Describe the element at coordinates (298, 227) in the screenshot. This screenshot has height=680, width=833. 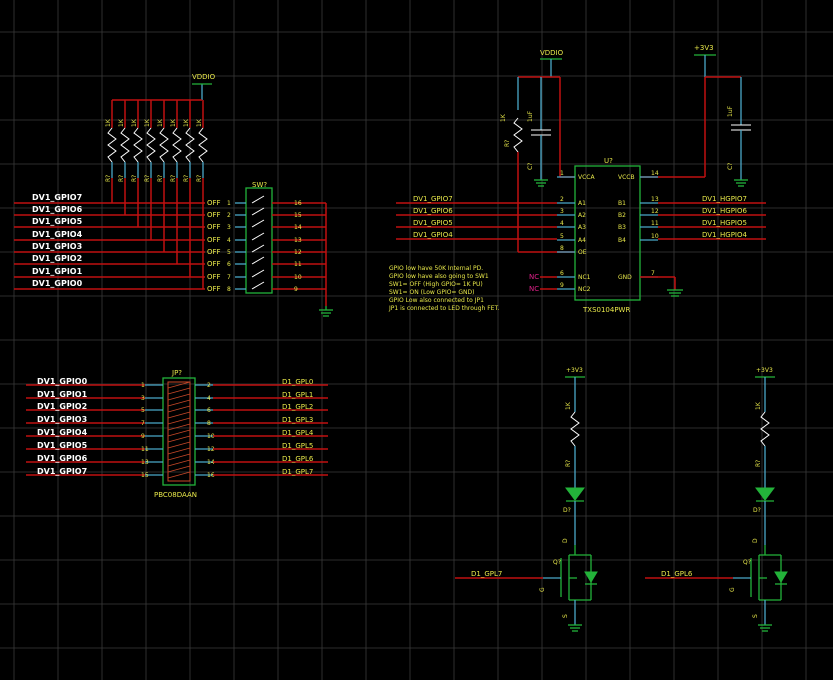
I see `switch-pin-number: 14` at that location.